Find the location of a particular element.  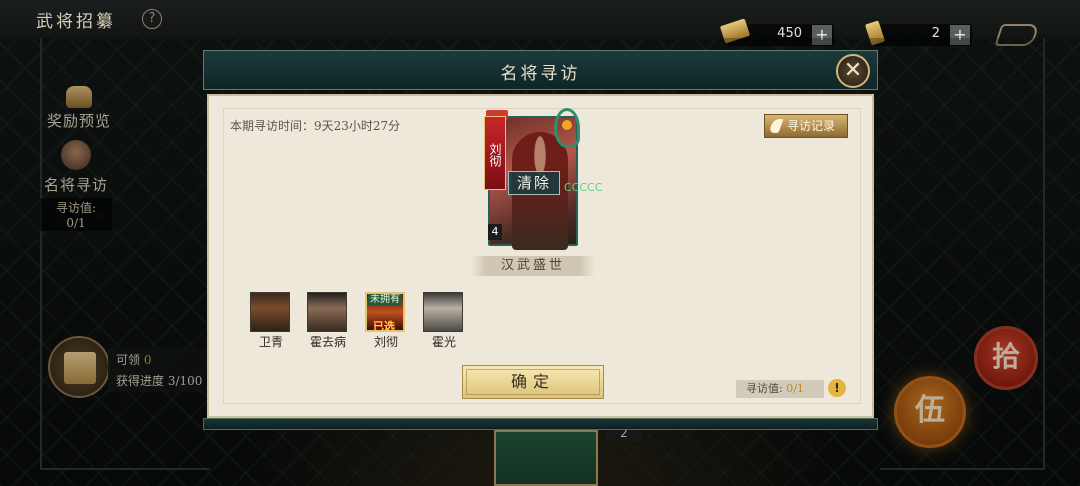

visit-value-box: 寻访值: 0/1 is located at coordinates (780, 389).